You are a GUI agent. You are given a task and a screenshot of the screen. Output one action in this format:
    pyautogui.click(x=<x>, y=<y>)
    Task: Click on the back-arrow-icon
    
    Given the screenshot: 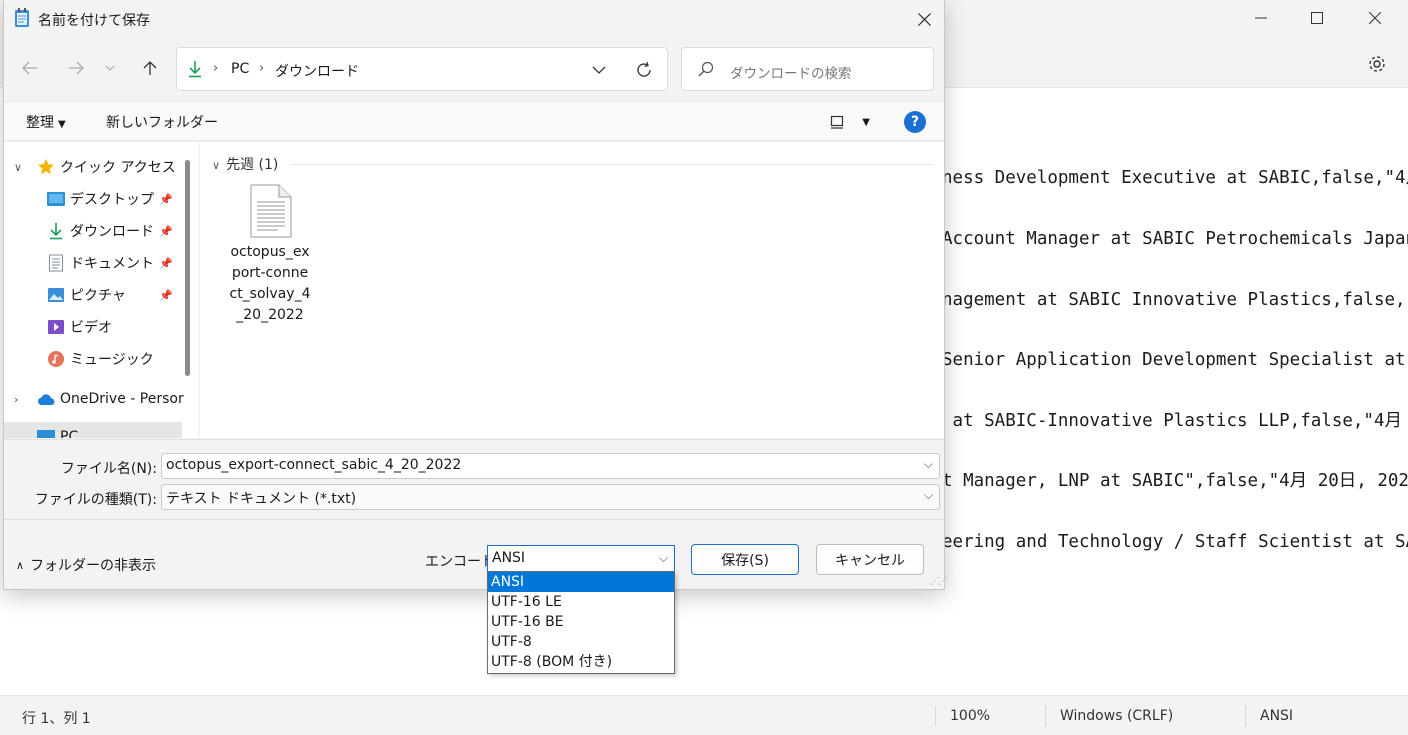 What is the action you would take?
    pyautogui.click(x=30, y=68)
    